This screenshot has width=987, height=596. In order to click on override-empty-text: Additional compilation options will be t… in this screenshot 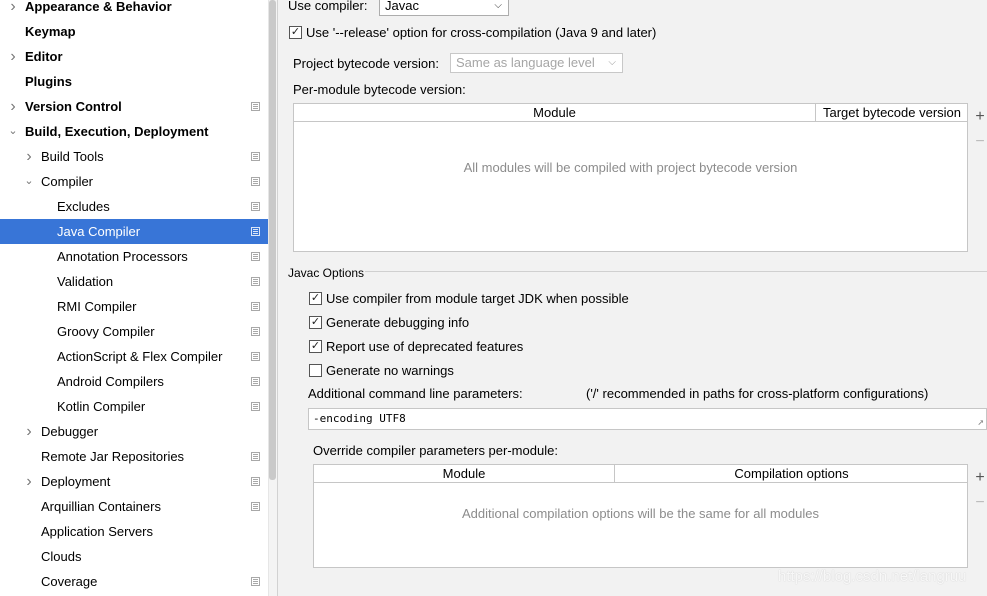, I will do `click(640, 513)`.